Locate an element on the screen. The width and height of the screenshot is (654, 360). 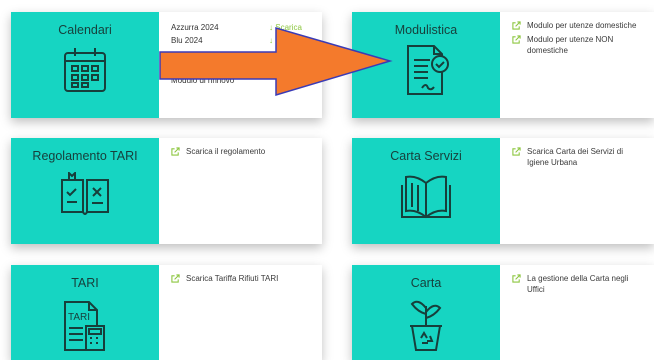
tile-title: Regolamento TARI is located at coordinates (85, 156).